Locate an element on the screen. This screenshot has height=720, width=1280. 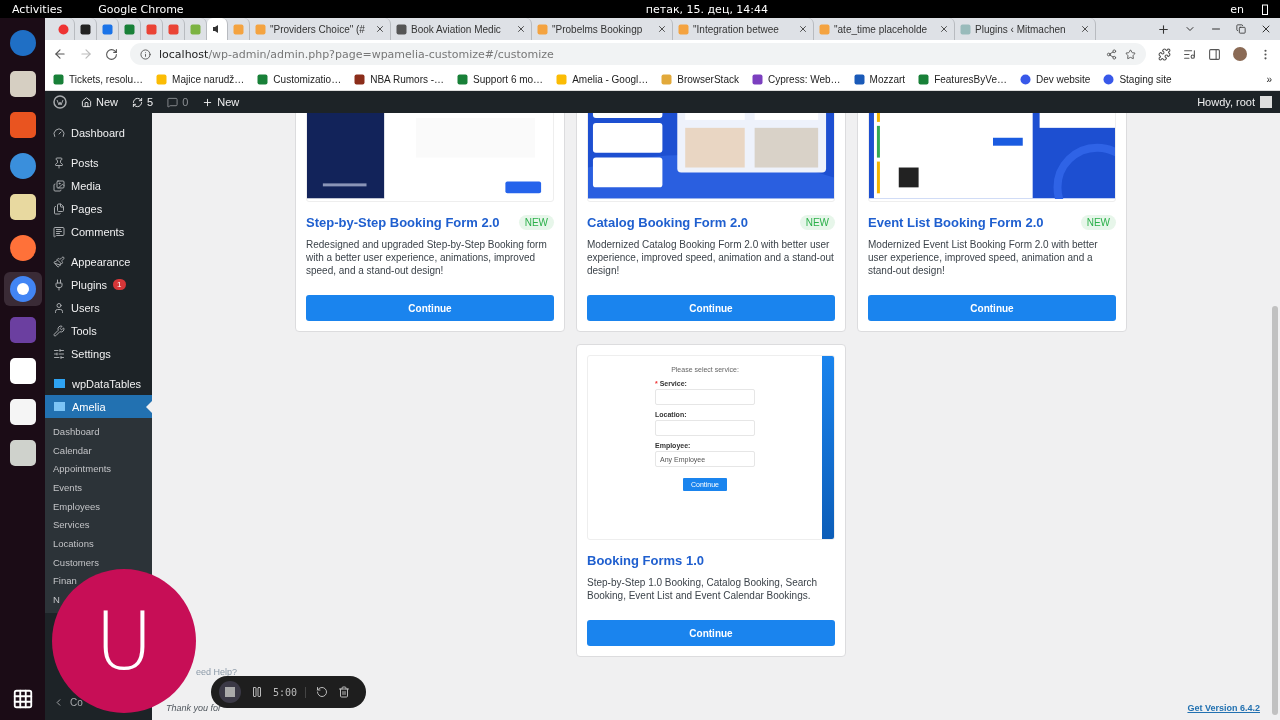
dock-item is located at coordinates (22, 289).